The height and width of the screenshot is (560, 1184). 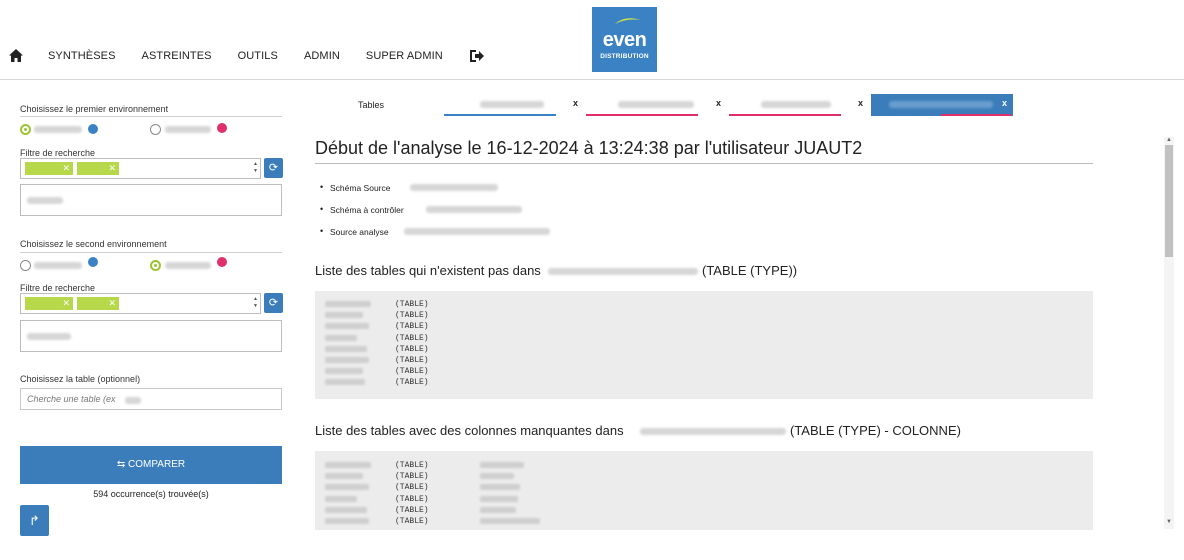 What do you see at coordinates (151, 399) in the screenshot?
I see `table-search-input: Cherche une table (ex` at bounding box center [151, 399].